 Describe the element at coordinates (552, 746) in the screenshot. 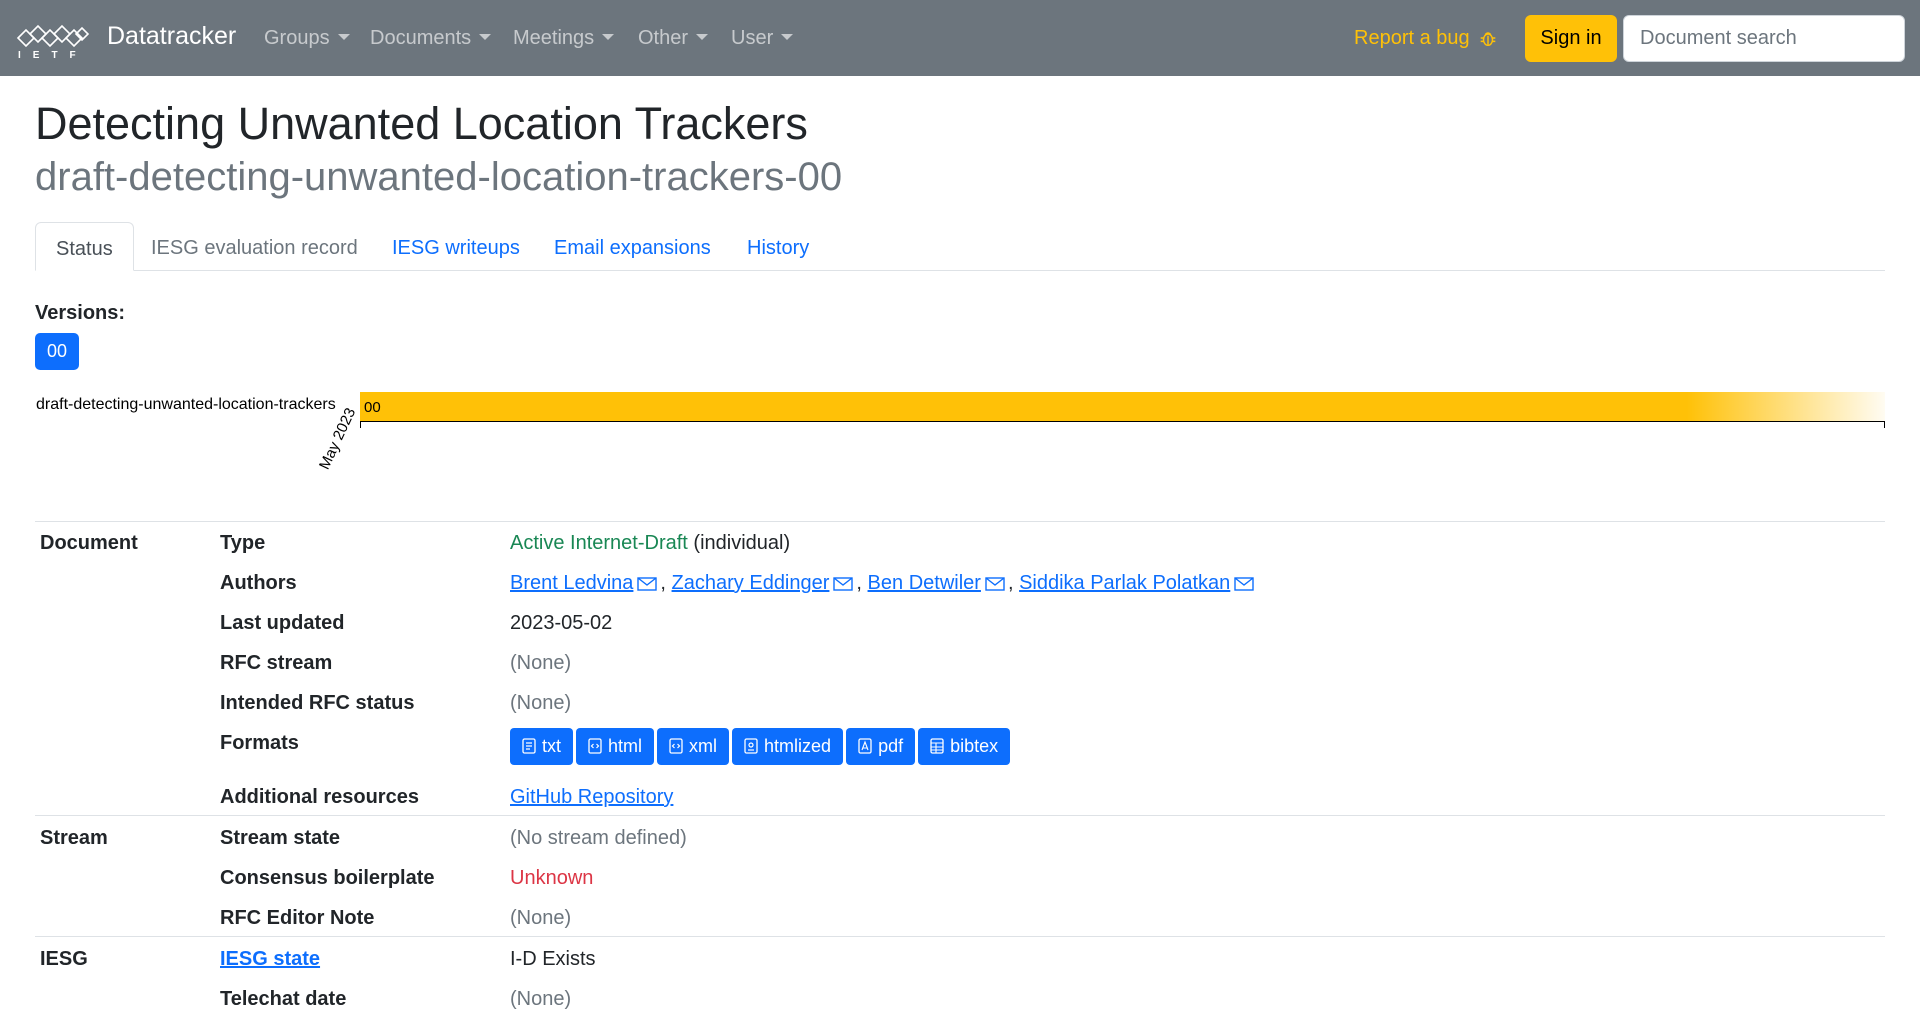

I see `format-label: txt` at that location.